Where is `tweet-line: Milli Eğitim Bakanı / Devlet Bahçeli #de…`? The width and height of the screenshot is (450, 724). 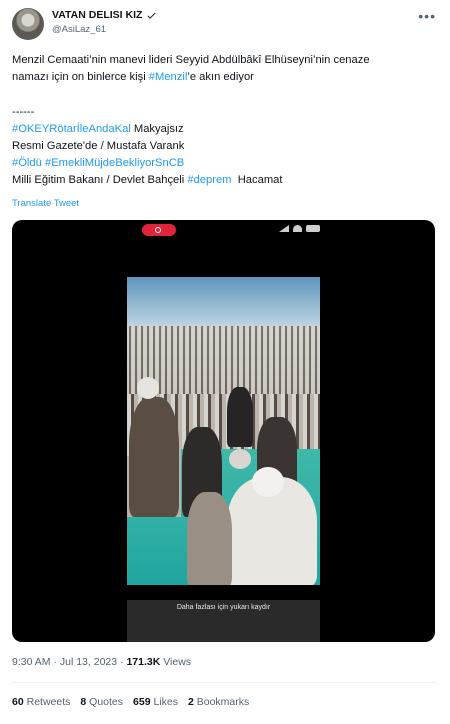
tweet-line: Milli Eğitim Bakanı / Devlet Bahçeli #de… is located at coordinates (224, 180).